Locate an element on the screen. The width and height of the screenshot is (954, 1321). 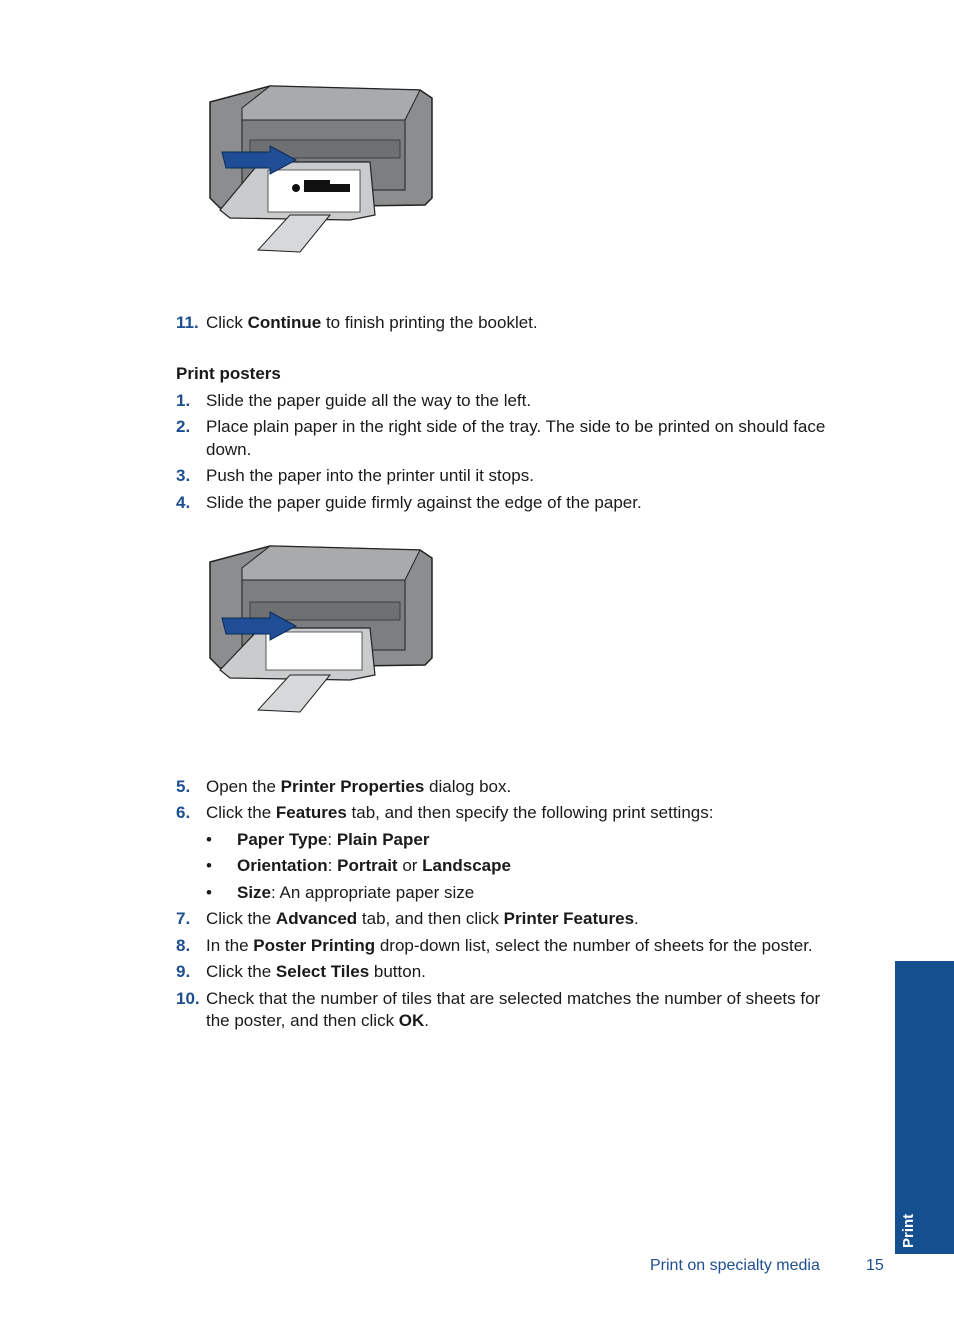
printer-loading-booklet-figure is located at coordinates (320, 170).